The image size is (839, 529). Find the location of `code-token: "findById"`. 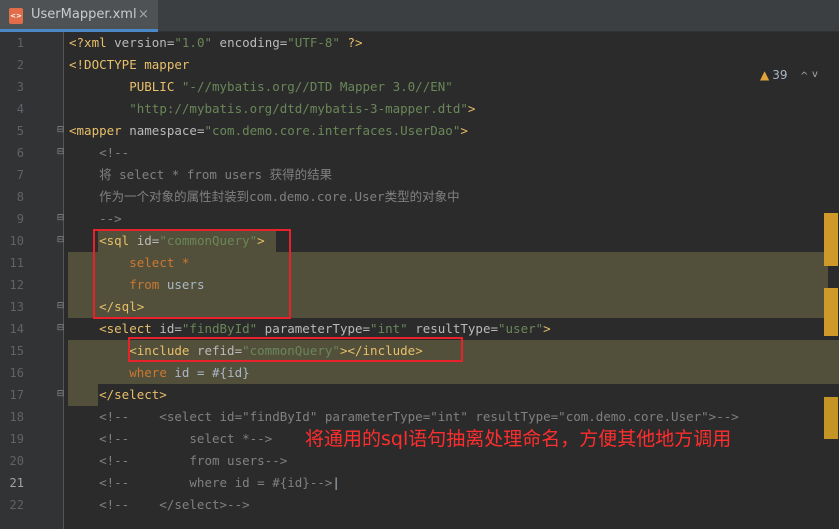

code-token: "findById" is located at coordinates (219, 328).